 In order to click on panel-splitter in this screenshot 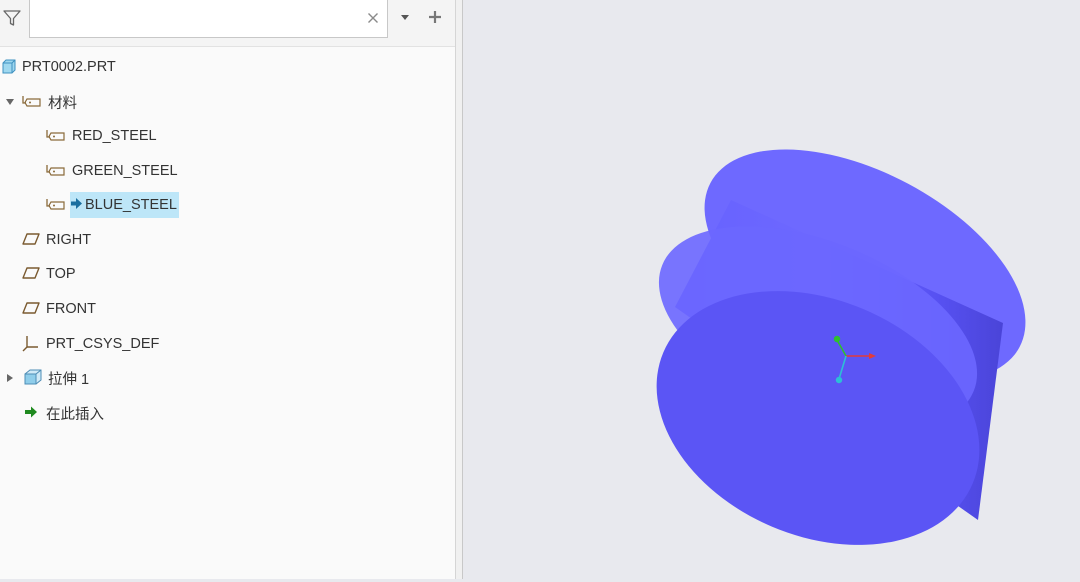, I will do `click(459, 289)`.